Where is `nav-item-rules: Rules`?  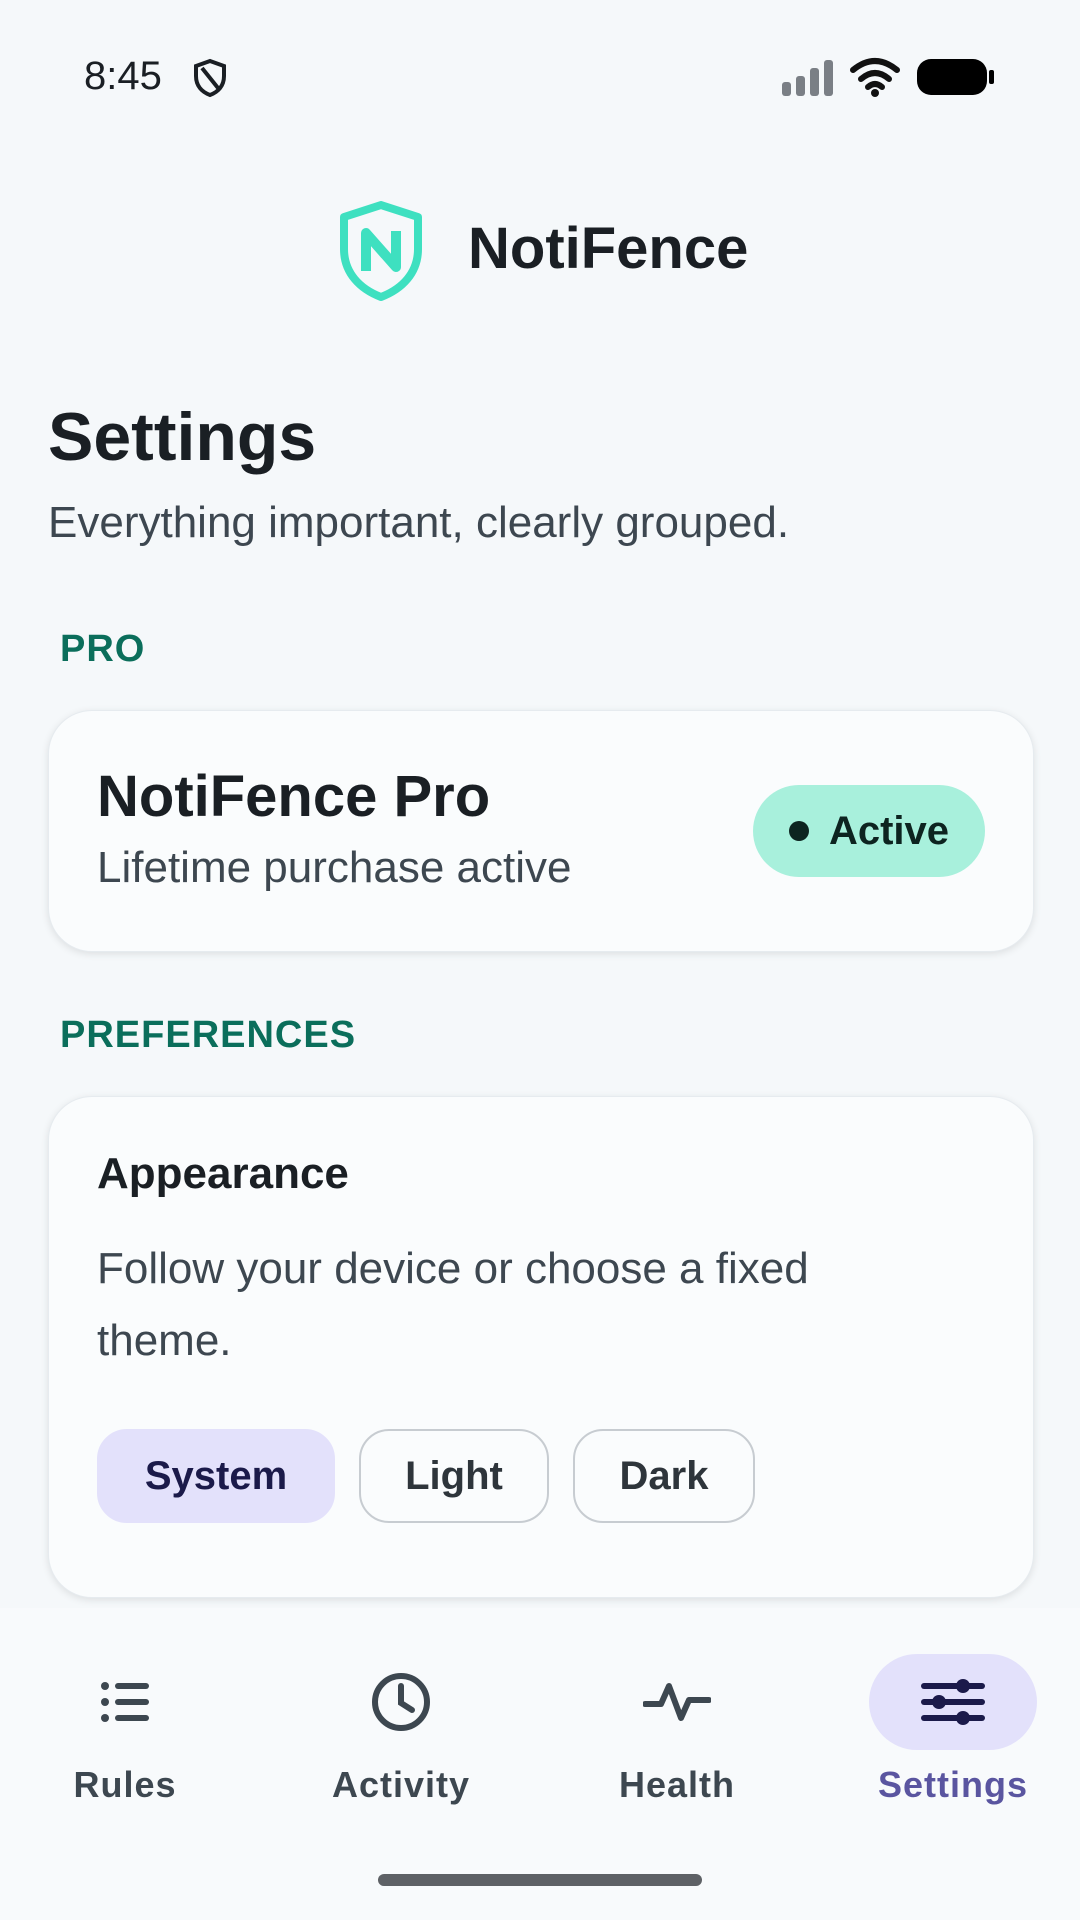
nav-item-rules: Rules is located at coordinates (130, 1729).